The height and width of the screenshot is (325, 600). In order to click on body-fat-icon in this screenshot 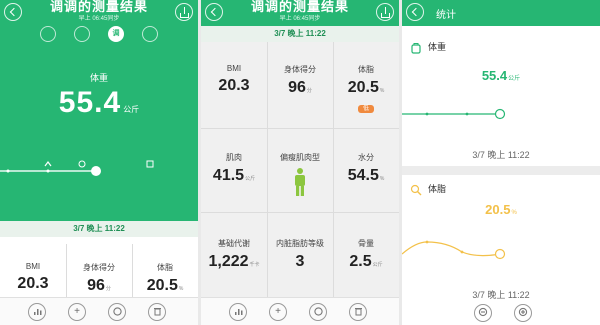, I will do `click(416, 190)`.